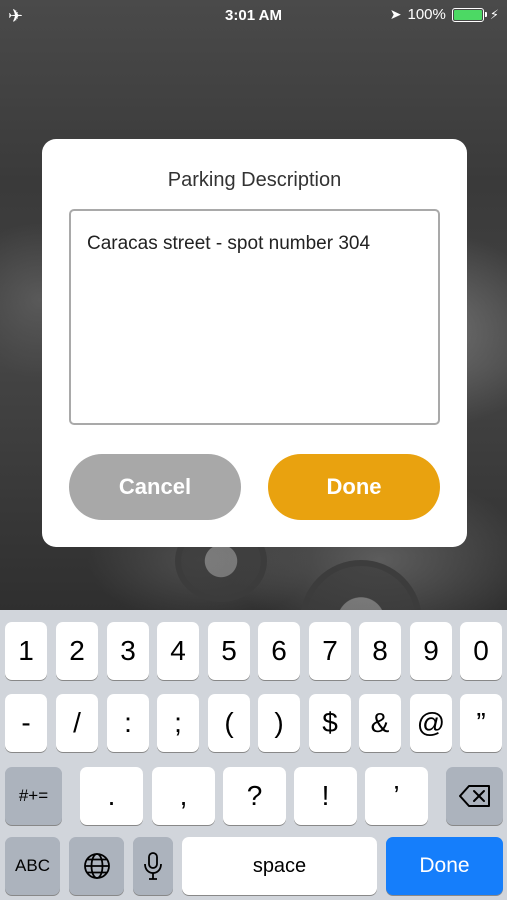  Describe the element at coordinates (229, 723) in the screenshot. I see `key-open-paren: (` at that location.